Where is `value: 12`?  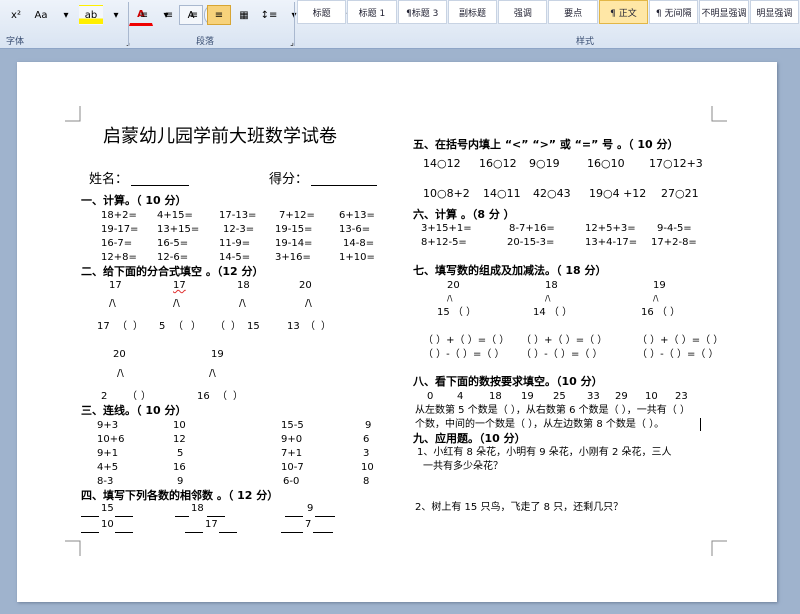 value: 12 is located at coordinates (179, 440).